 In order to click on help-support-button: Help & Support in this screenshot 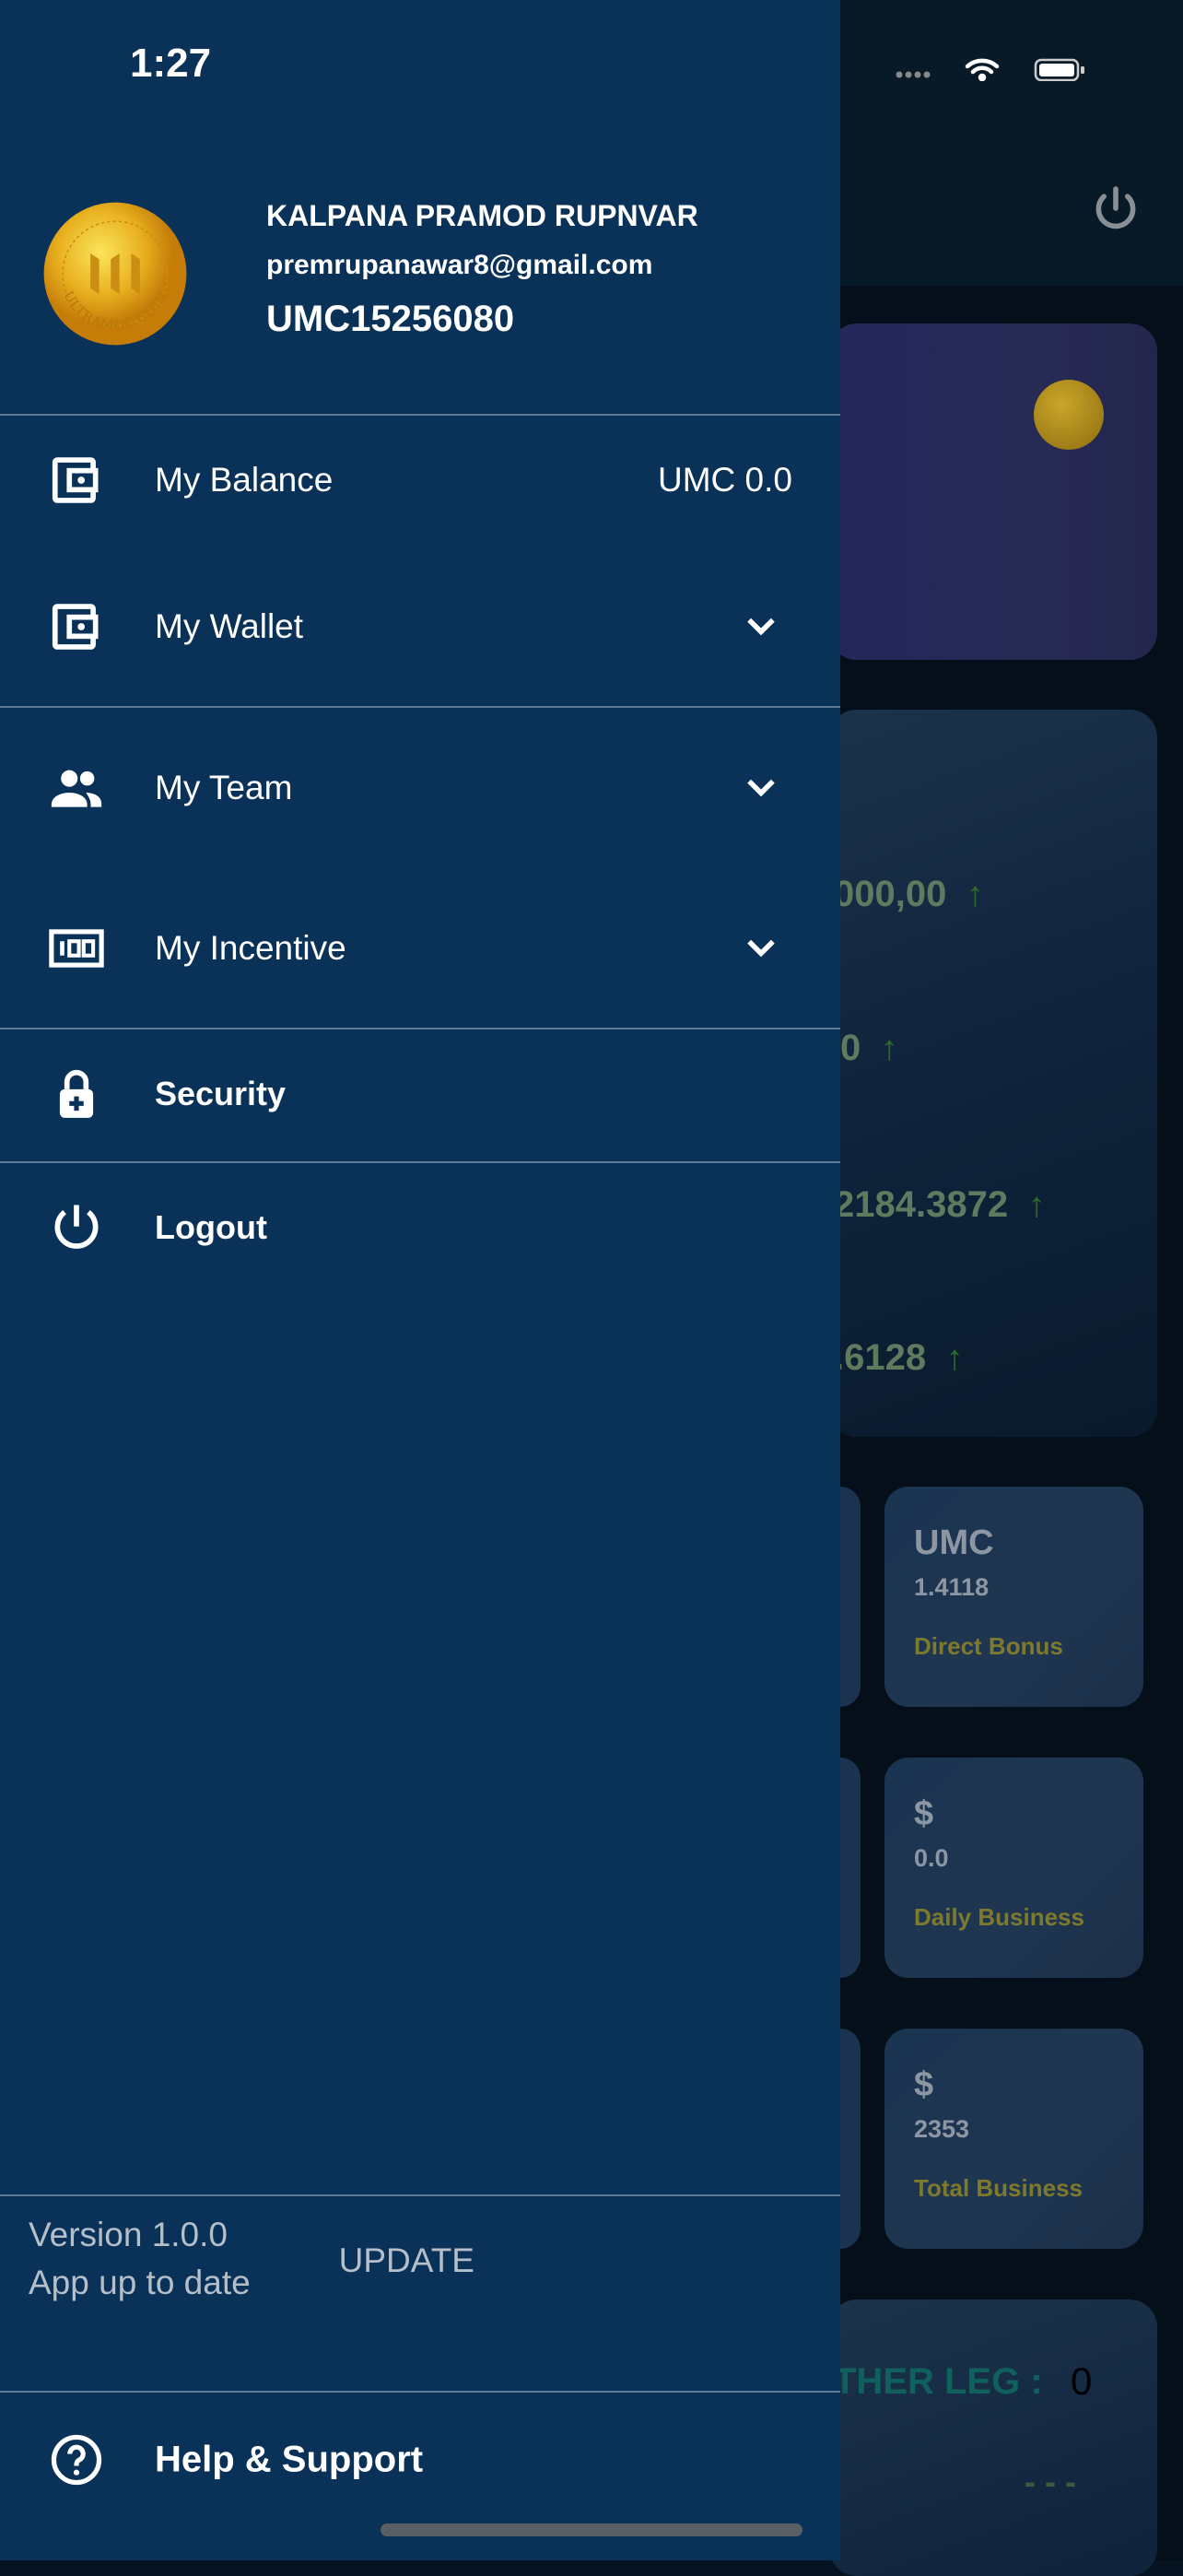, I will do `click(420, 2460)`.